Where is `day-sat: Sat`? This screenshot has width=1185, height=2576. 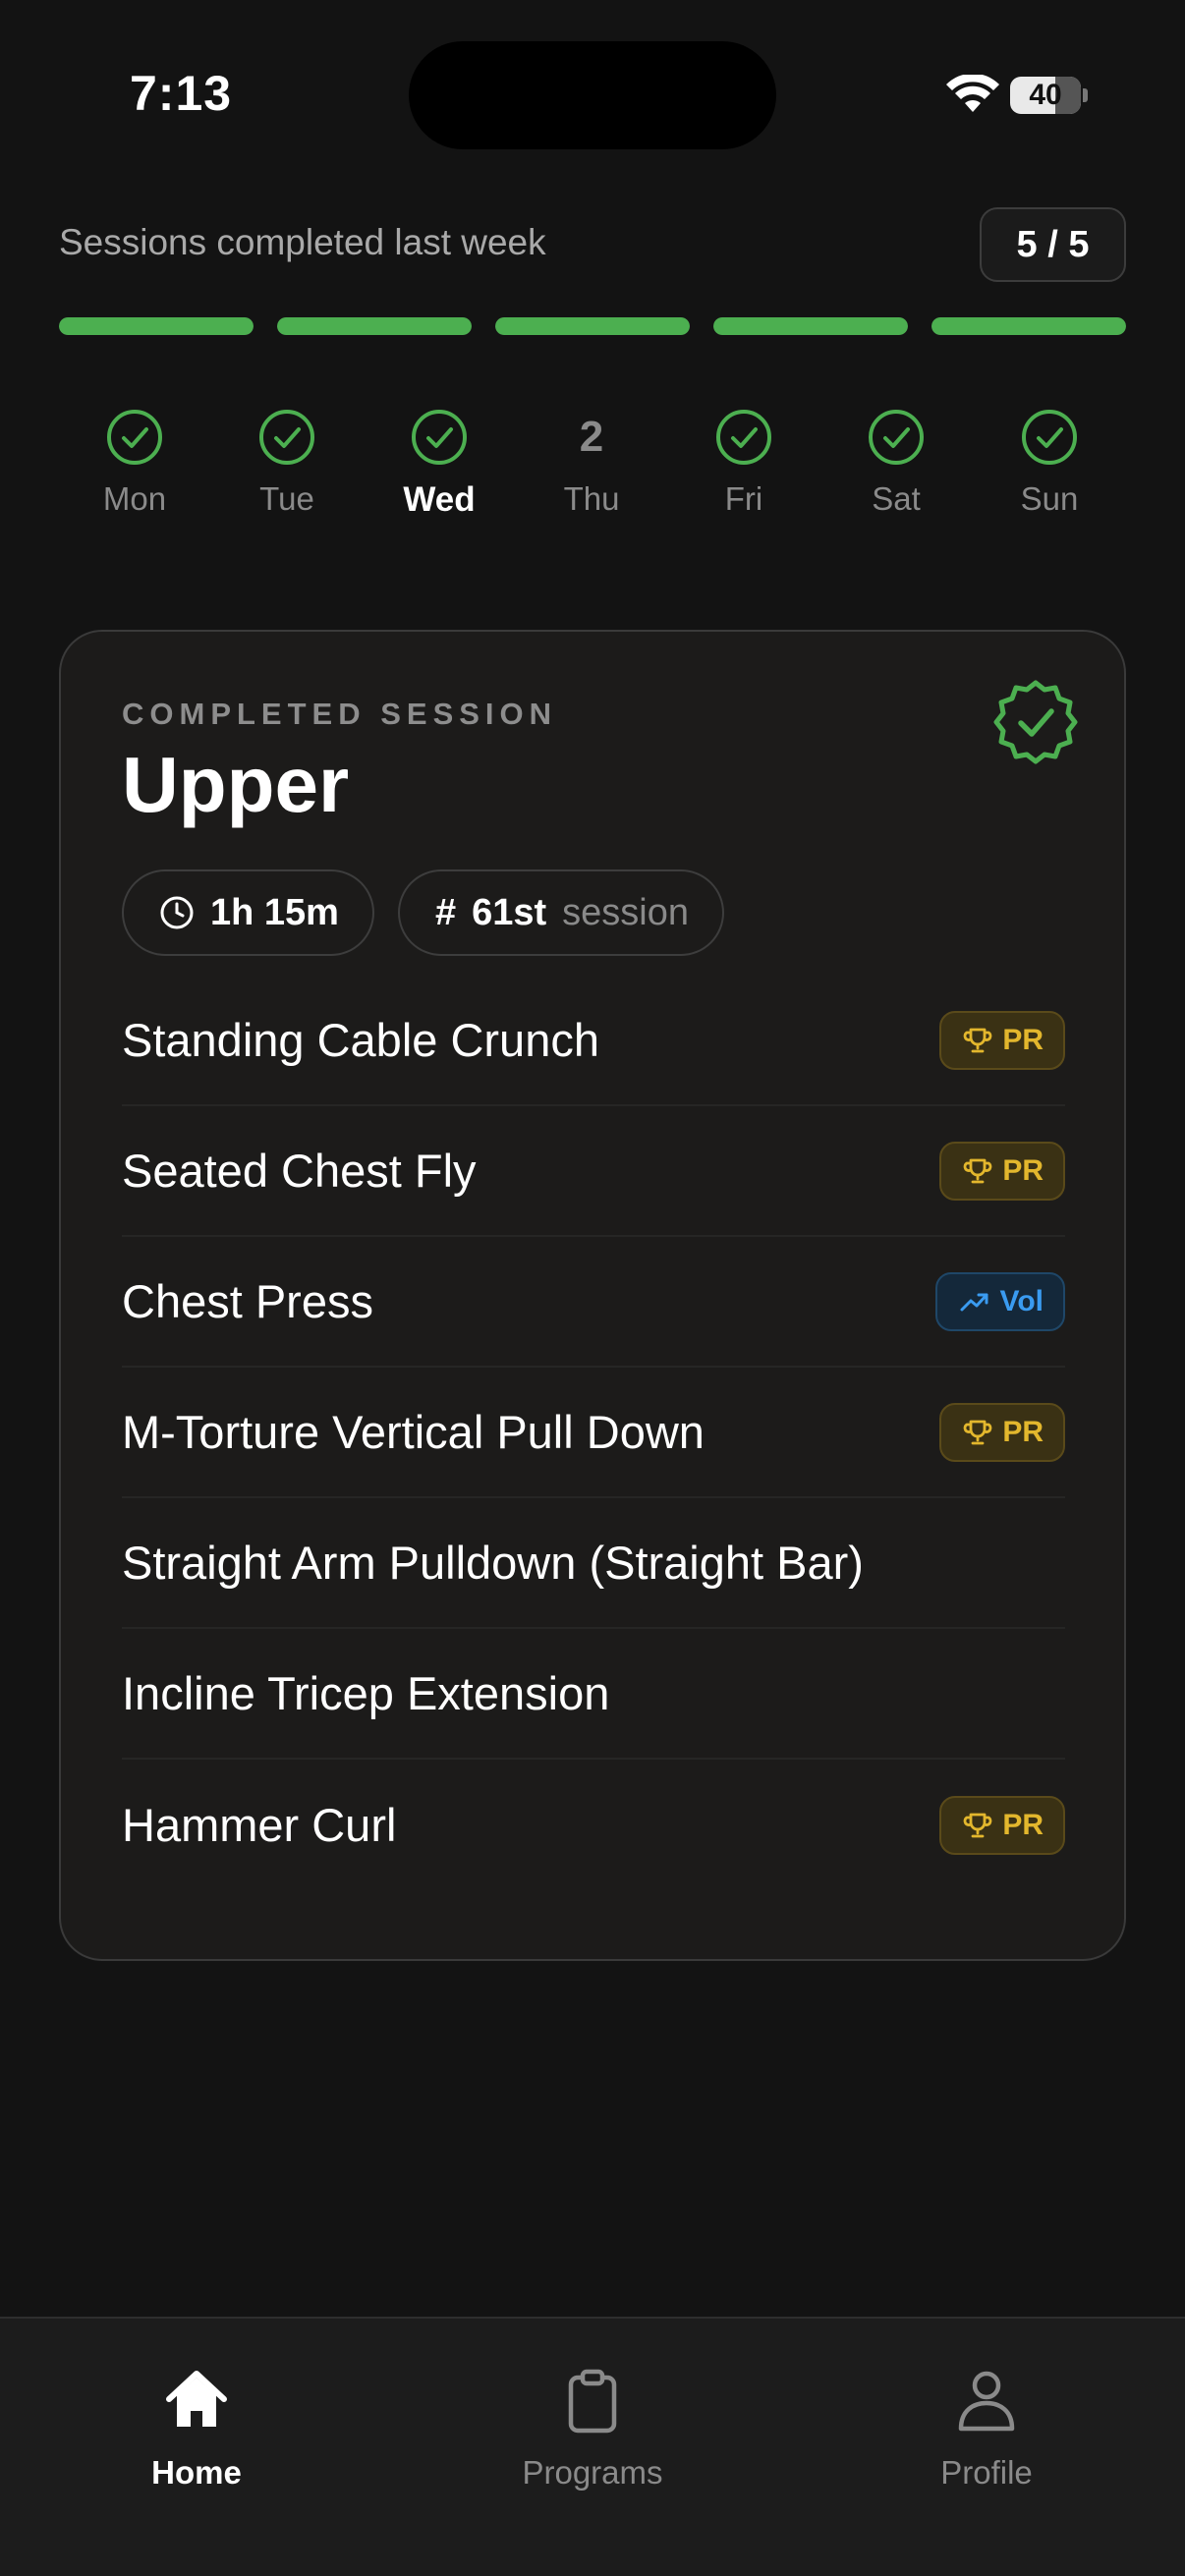 day-sat: Sat is located at coordinates (896, 460).